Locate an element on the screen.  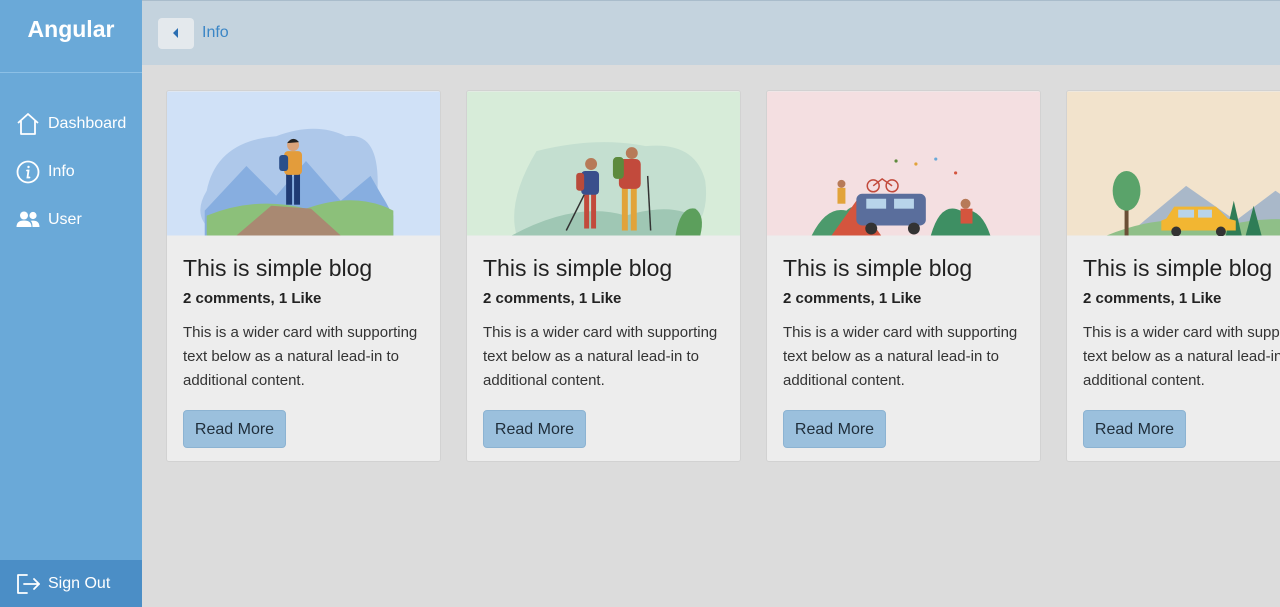
back-button is located at coordinates (176, 33).